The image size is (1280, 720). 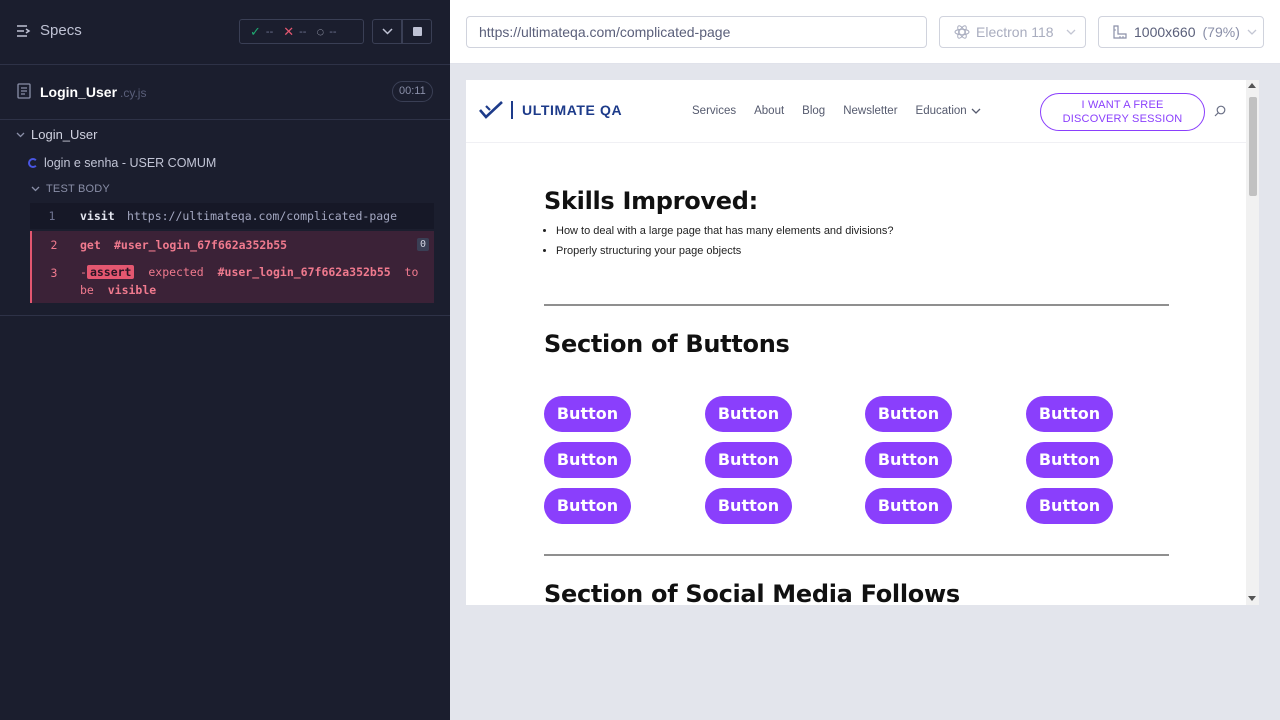 What do you see at coordinates (133, 93) in the screenshot?
I see `spec-extension: .cy.js` at bounding box center [133, 93].